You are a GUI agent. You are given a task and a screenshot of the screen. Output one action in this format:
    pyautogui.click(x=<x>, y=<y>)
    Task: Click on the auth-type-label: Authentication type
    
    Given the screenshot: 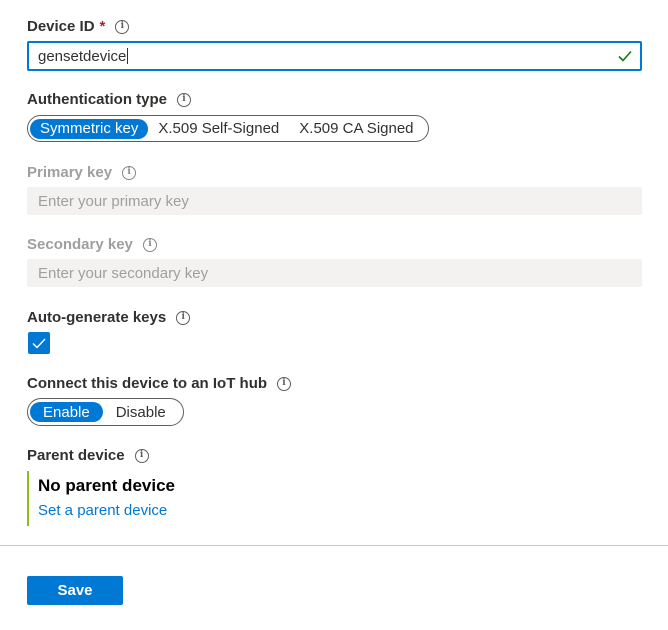 What is the action you would take?
    pyautogui.click(x=97, y=99)
    